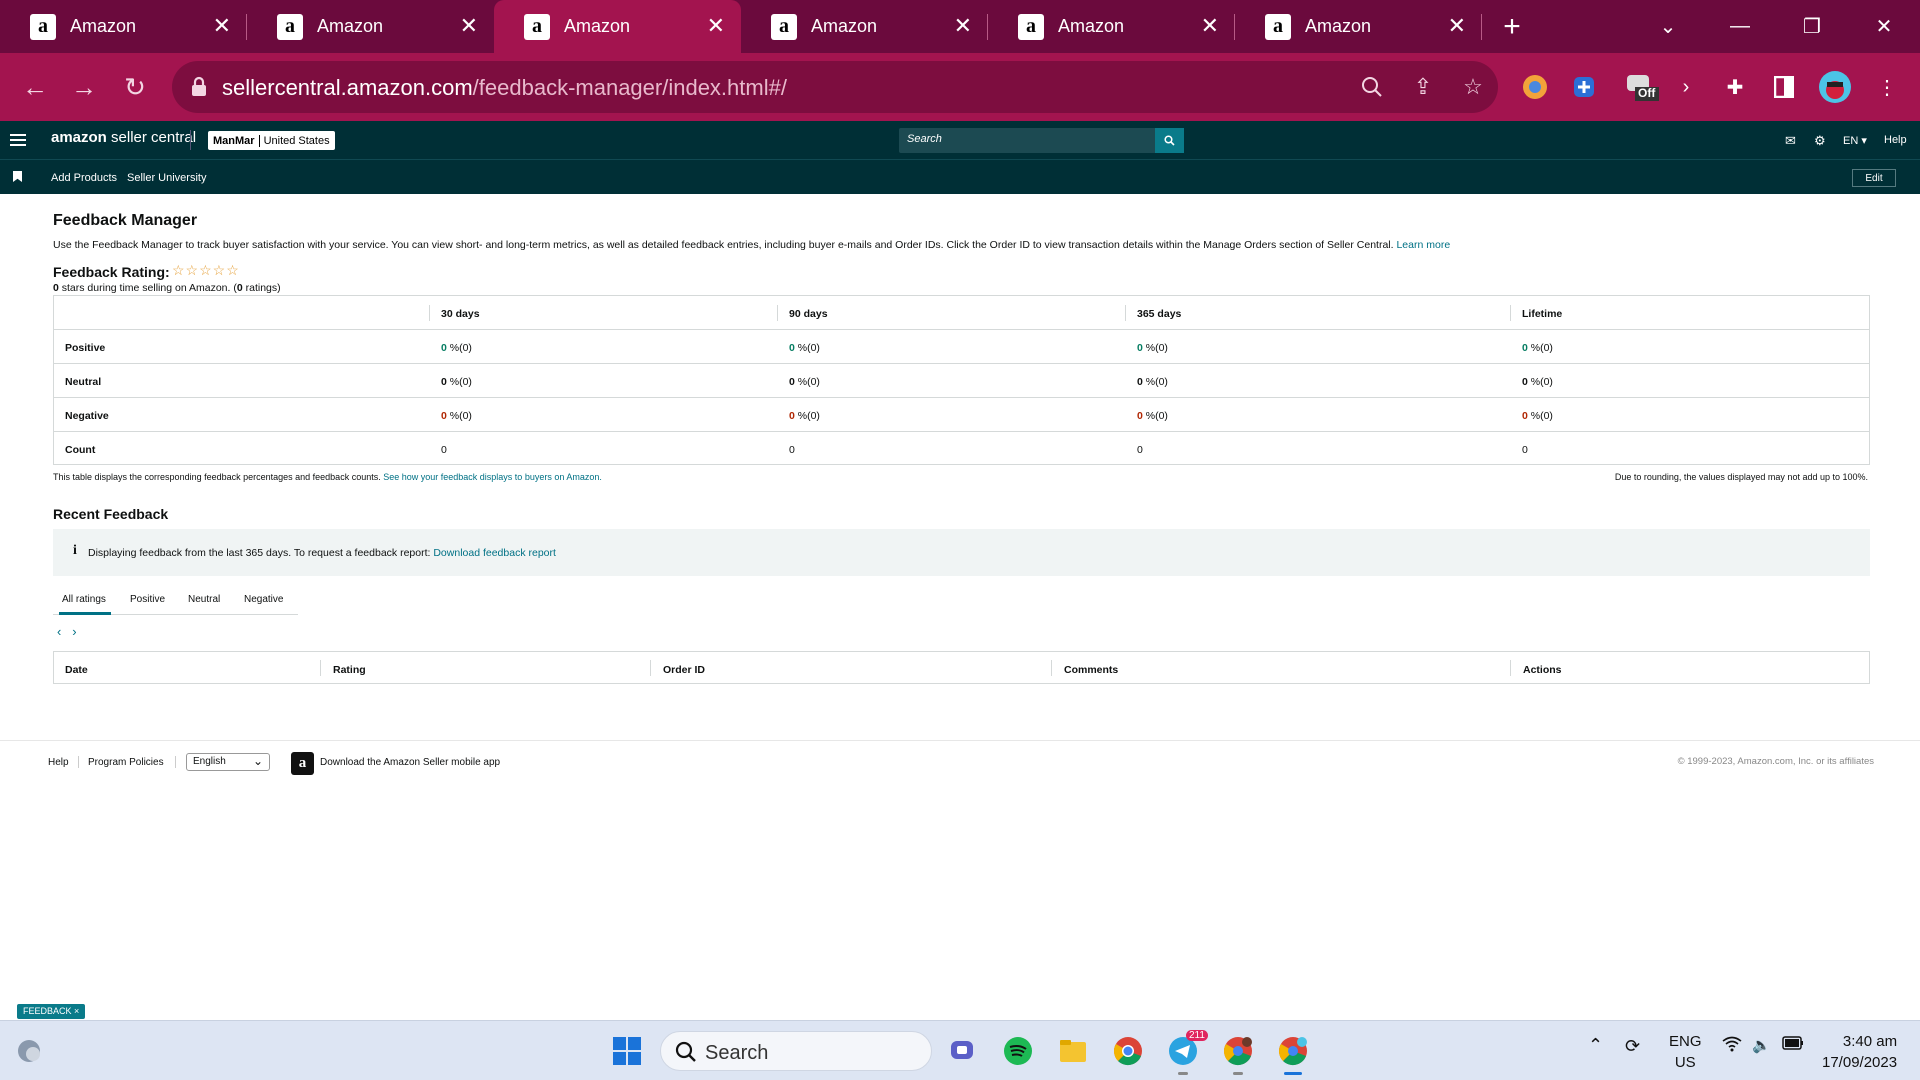 The width and height of the screenshot is (1920, 1080). Describe the element at coordinates (1372, 87) in the screenshot. I see `zoom-icon` at that location.